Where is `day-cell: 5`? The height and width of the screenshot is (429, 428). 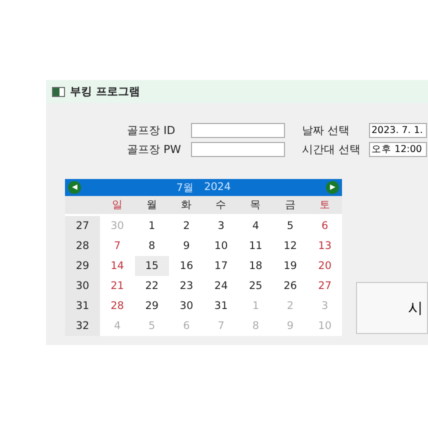 day-cell: 5 is located at coordinates (290, 226).